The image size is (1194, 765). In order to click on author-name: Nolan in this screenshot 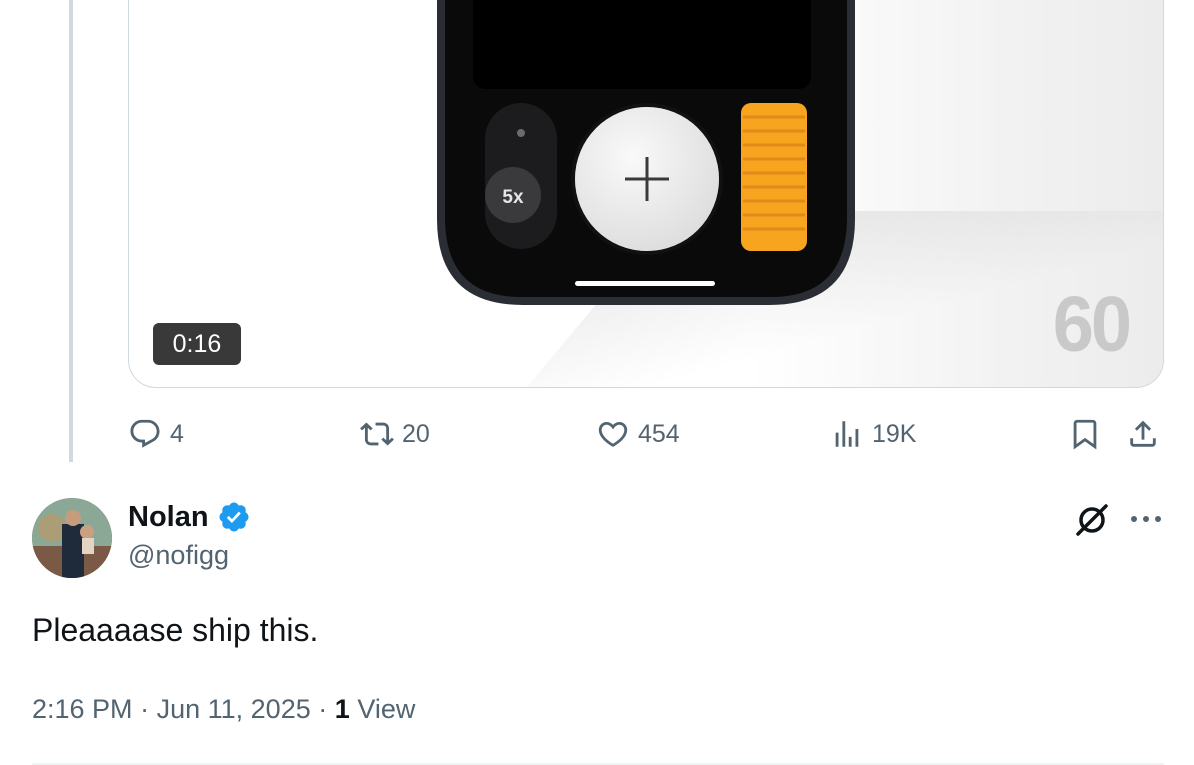, I will do `click(168, 517)`.